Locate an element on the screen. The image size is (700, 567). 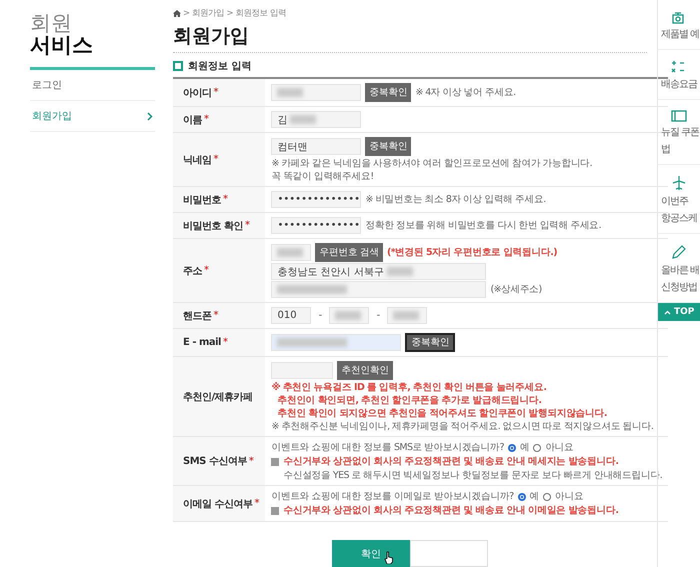
field-label: 아이디 is located at coordinates (197, 93).